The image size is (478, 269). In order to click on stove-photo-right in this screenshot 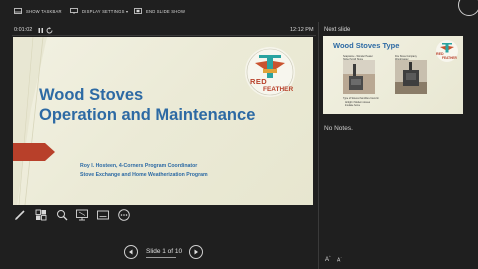, I will do `click(411, 77)`.